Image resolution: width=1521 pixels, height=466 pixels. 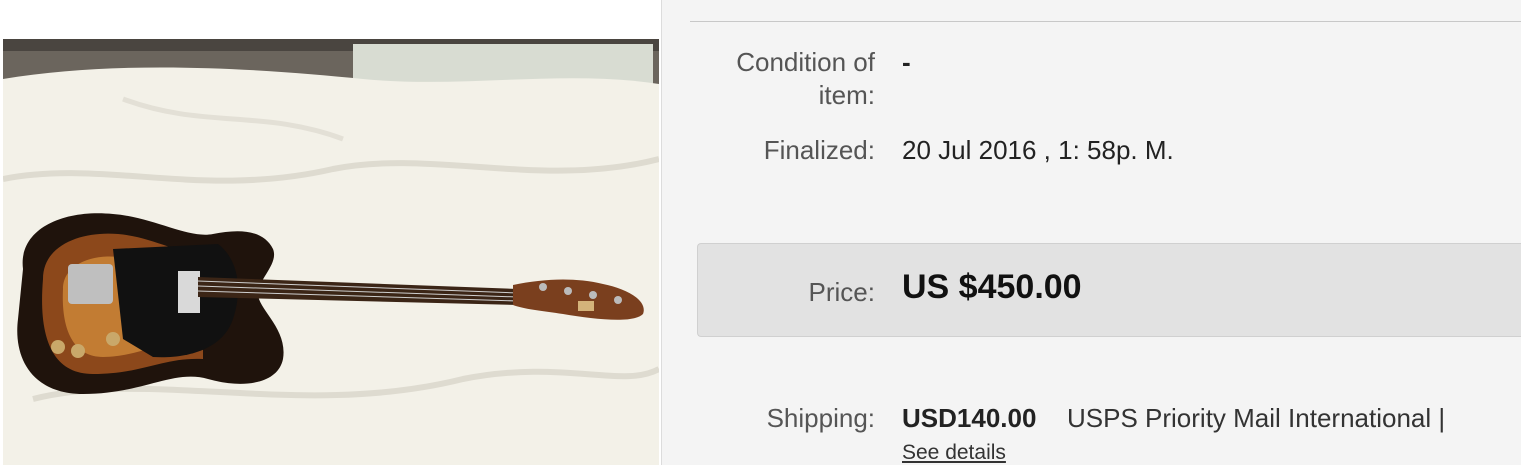 What do you see at coordinates (954, 453) in the screenshot?
I see `see-details-link: See details` at bounding box center [954, 453].